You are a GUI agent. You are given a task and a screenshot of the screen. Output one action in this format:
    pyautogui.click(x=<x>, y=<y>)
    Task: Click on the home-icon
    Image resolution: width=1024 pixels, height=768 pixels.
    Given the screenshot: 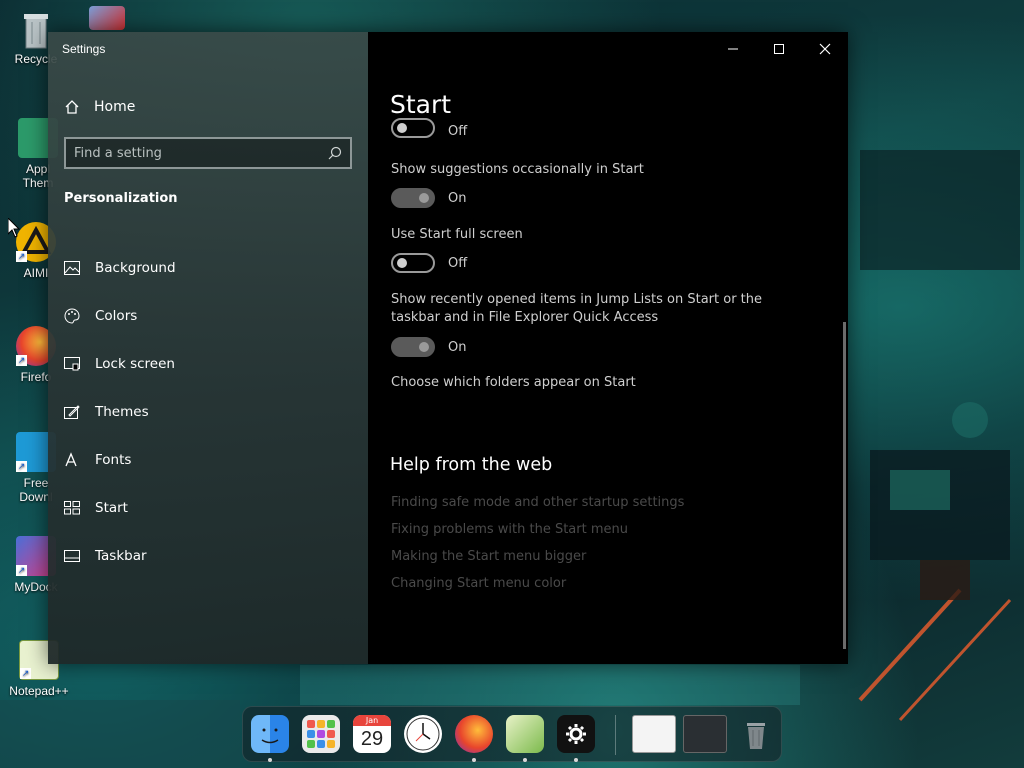 What is the action you would take?
    pyautogui.click(x=72, y=107)
    